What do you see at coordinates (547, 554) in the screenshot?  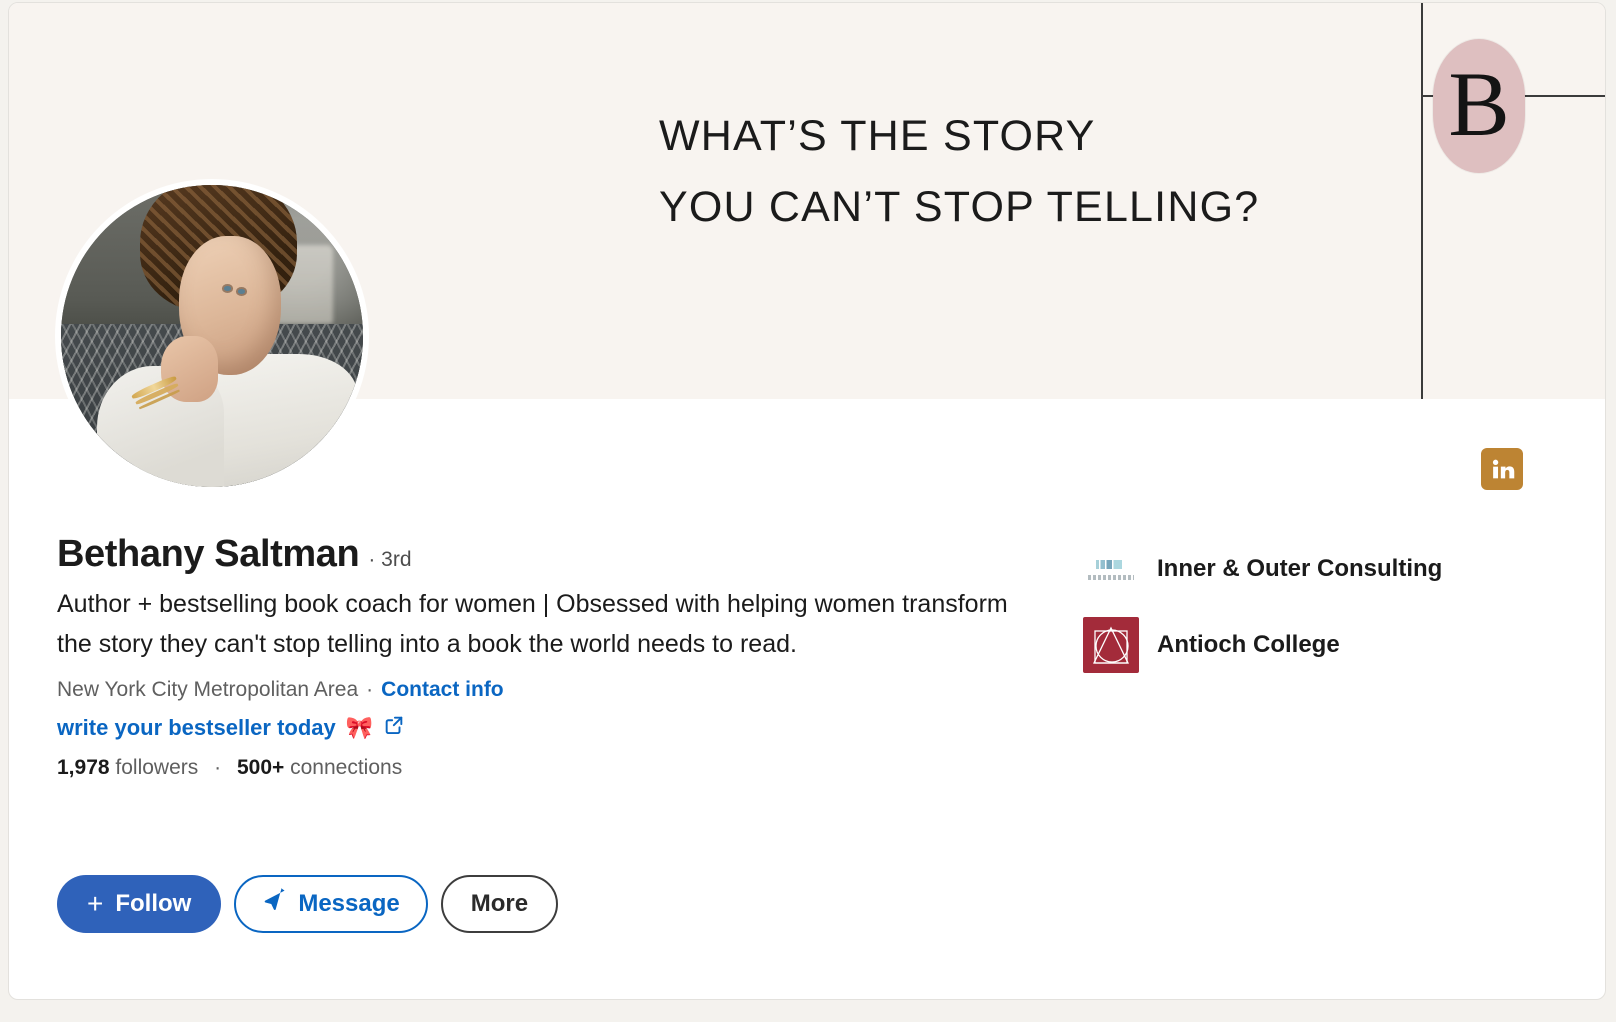 I see `name-row: Bethany Saltman · 3rd` at bounding box center [547, 554].